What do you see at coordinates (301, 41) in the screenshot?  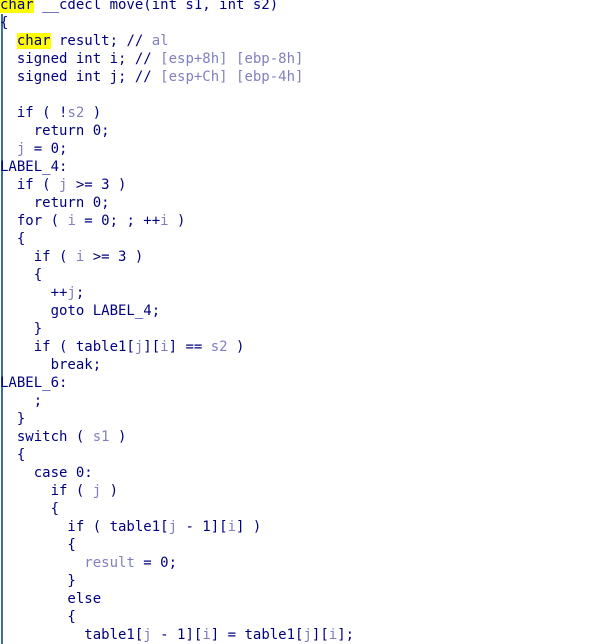 I see `line-decl-result: char result; // al` at bounding box center [301, 41].